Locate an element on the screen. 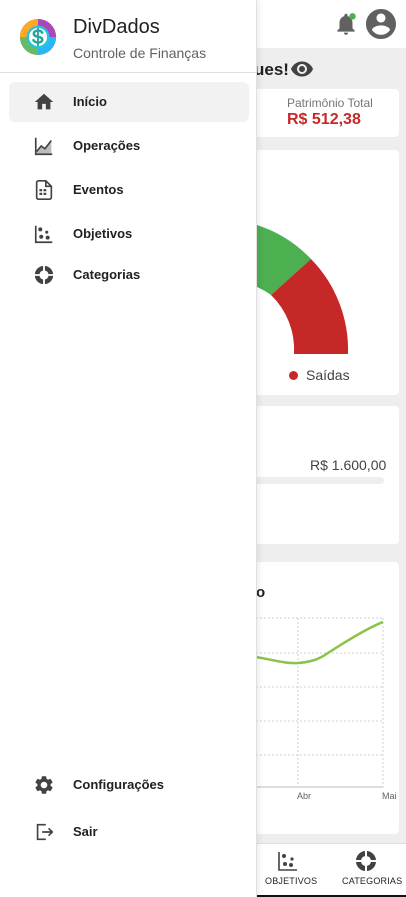  bottom-nav-objetivos: OBJETIVOS is located at coordinates (288, 870).